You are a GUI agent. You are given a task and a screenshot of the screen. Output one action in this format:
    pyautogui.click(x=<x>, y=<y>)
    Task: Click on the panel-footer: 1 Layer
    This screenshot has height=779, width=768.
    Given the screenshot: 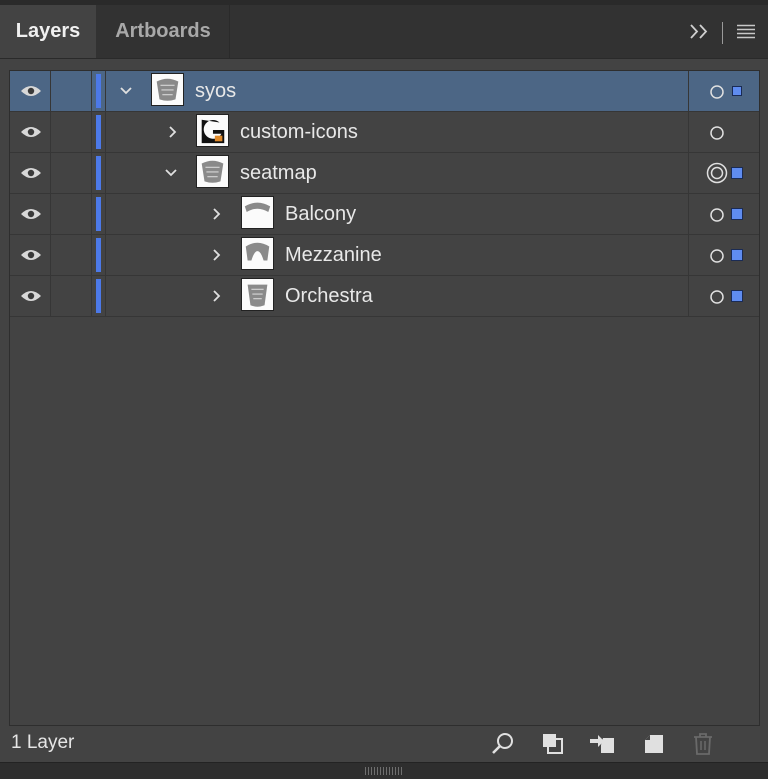 What is the action you would take?
    pyautogui.click(x=384, y=743)
    